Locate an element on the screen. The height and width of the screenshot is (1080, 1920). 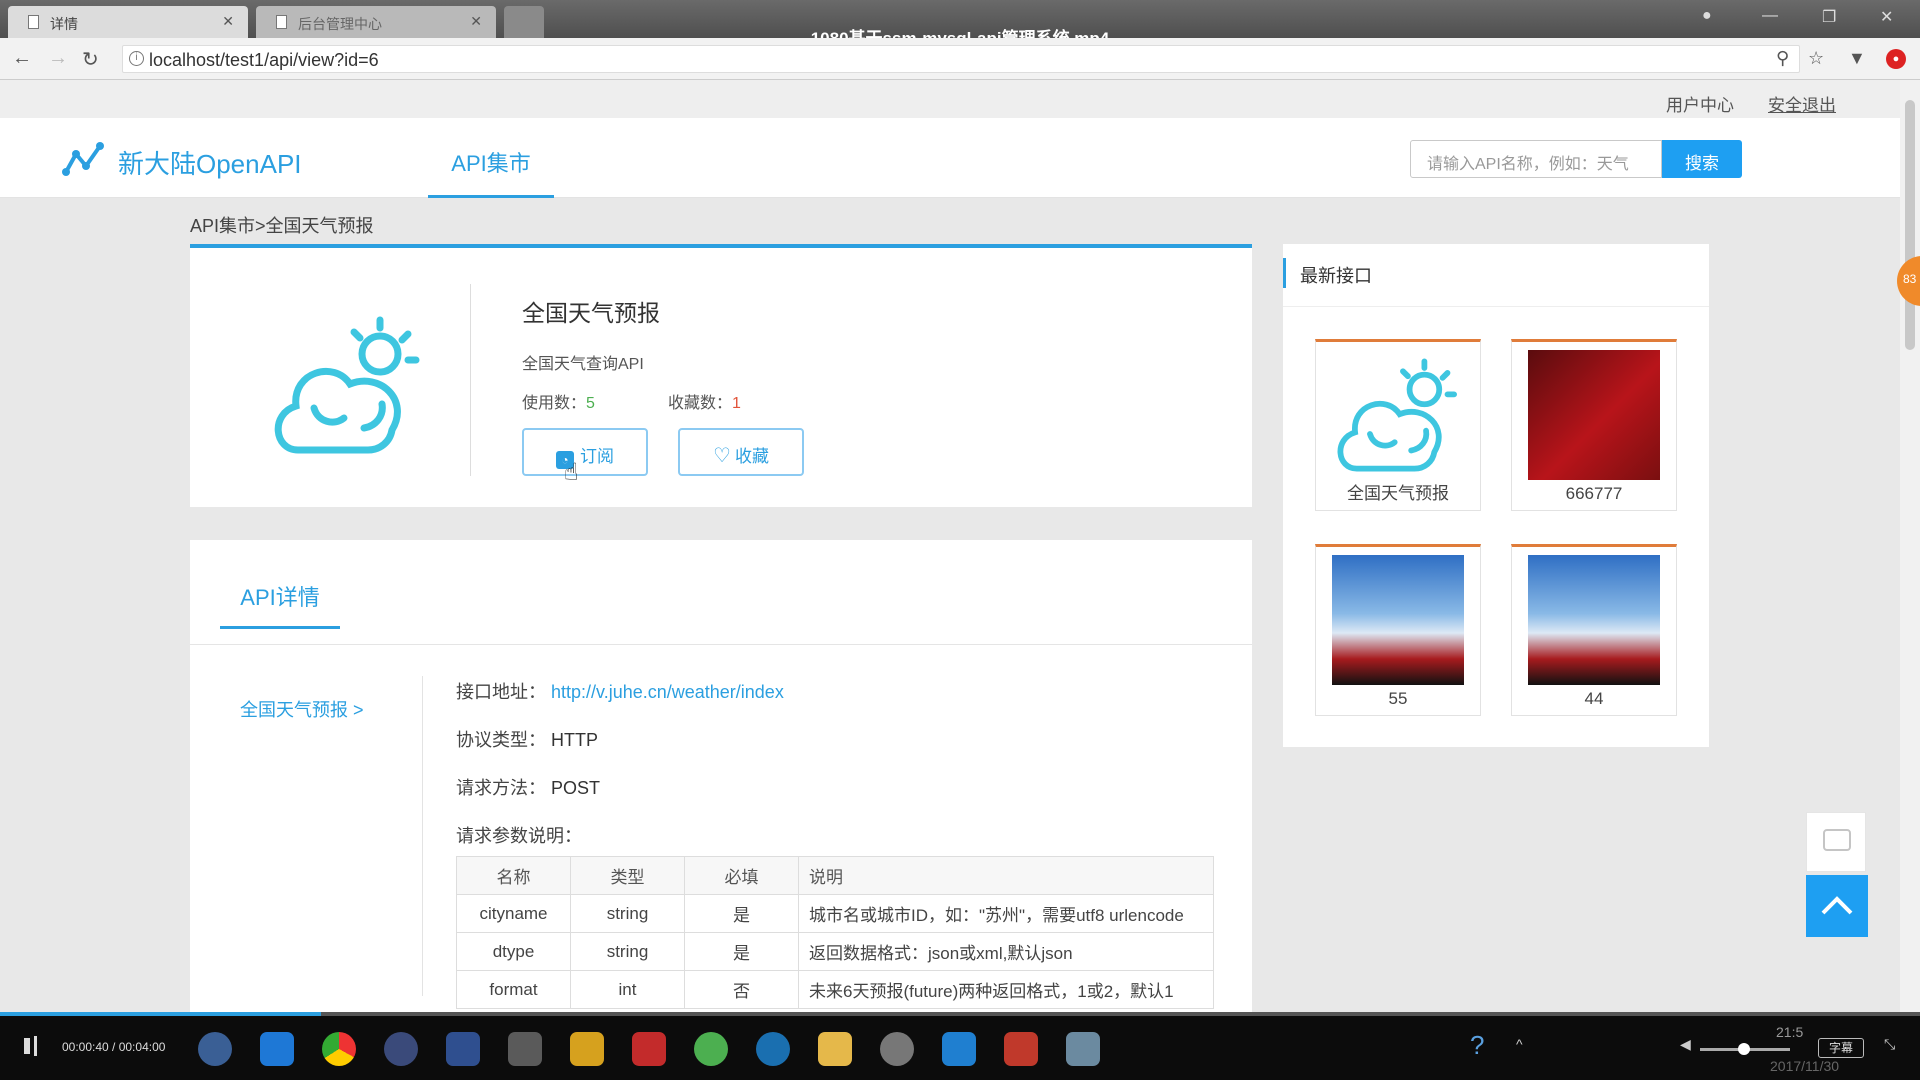
param-name: dtype is located at coordinates (513, 951).